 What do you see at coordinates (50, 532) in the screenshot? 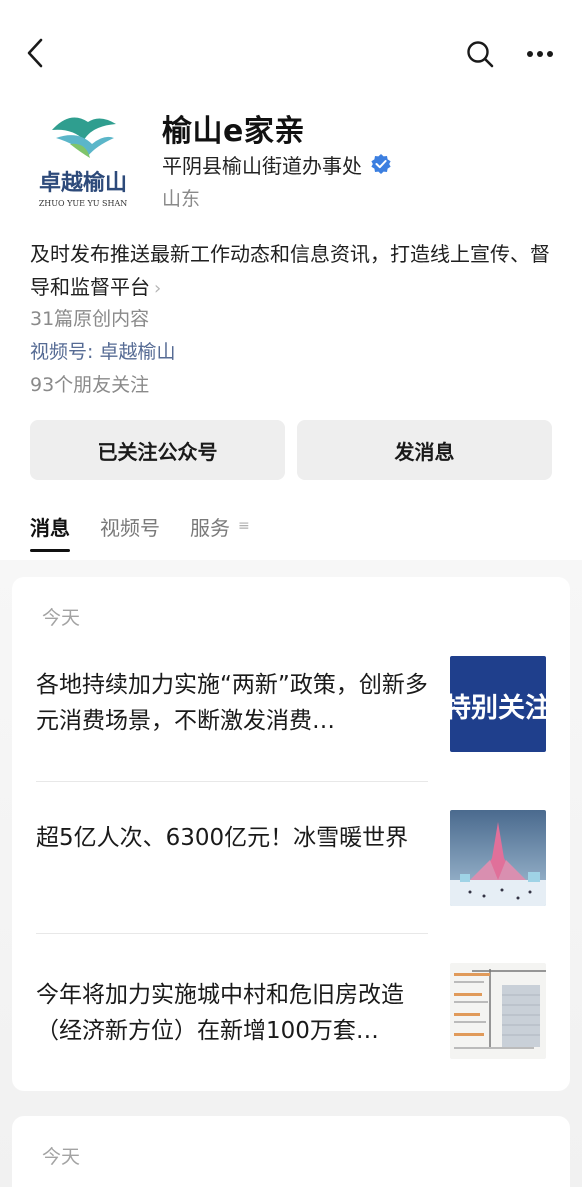
I see `tab-messages: 消息` at bounding box center [50, 532].